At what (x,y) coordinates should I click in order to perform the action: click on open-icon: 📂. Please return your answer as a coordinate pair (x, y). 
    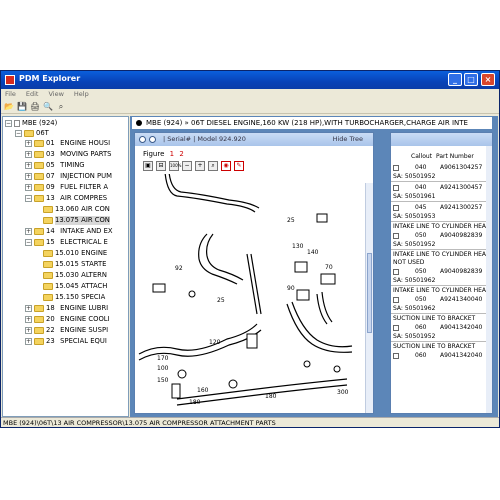
    Looking at the image, I should click on (9, 107).